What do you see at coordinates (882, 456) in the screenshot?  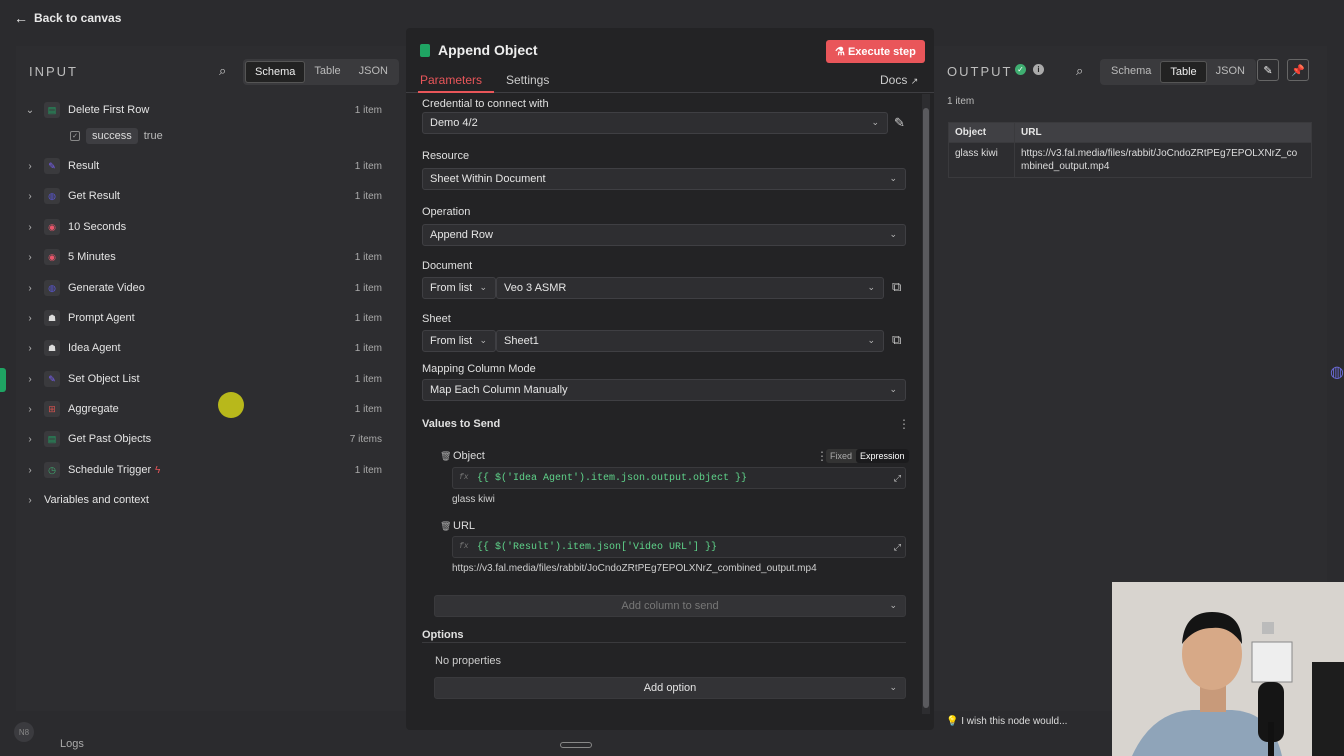 I see `expression-option: Expression` at bounding box center [882, 456].